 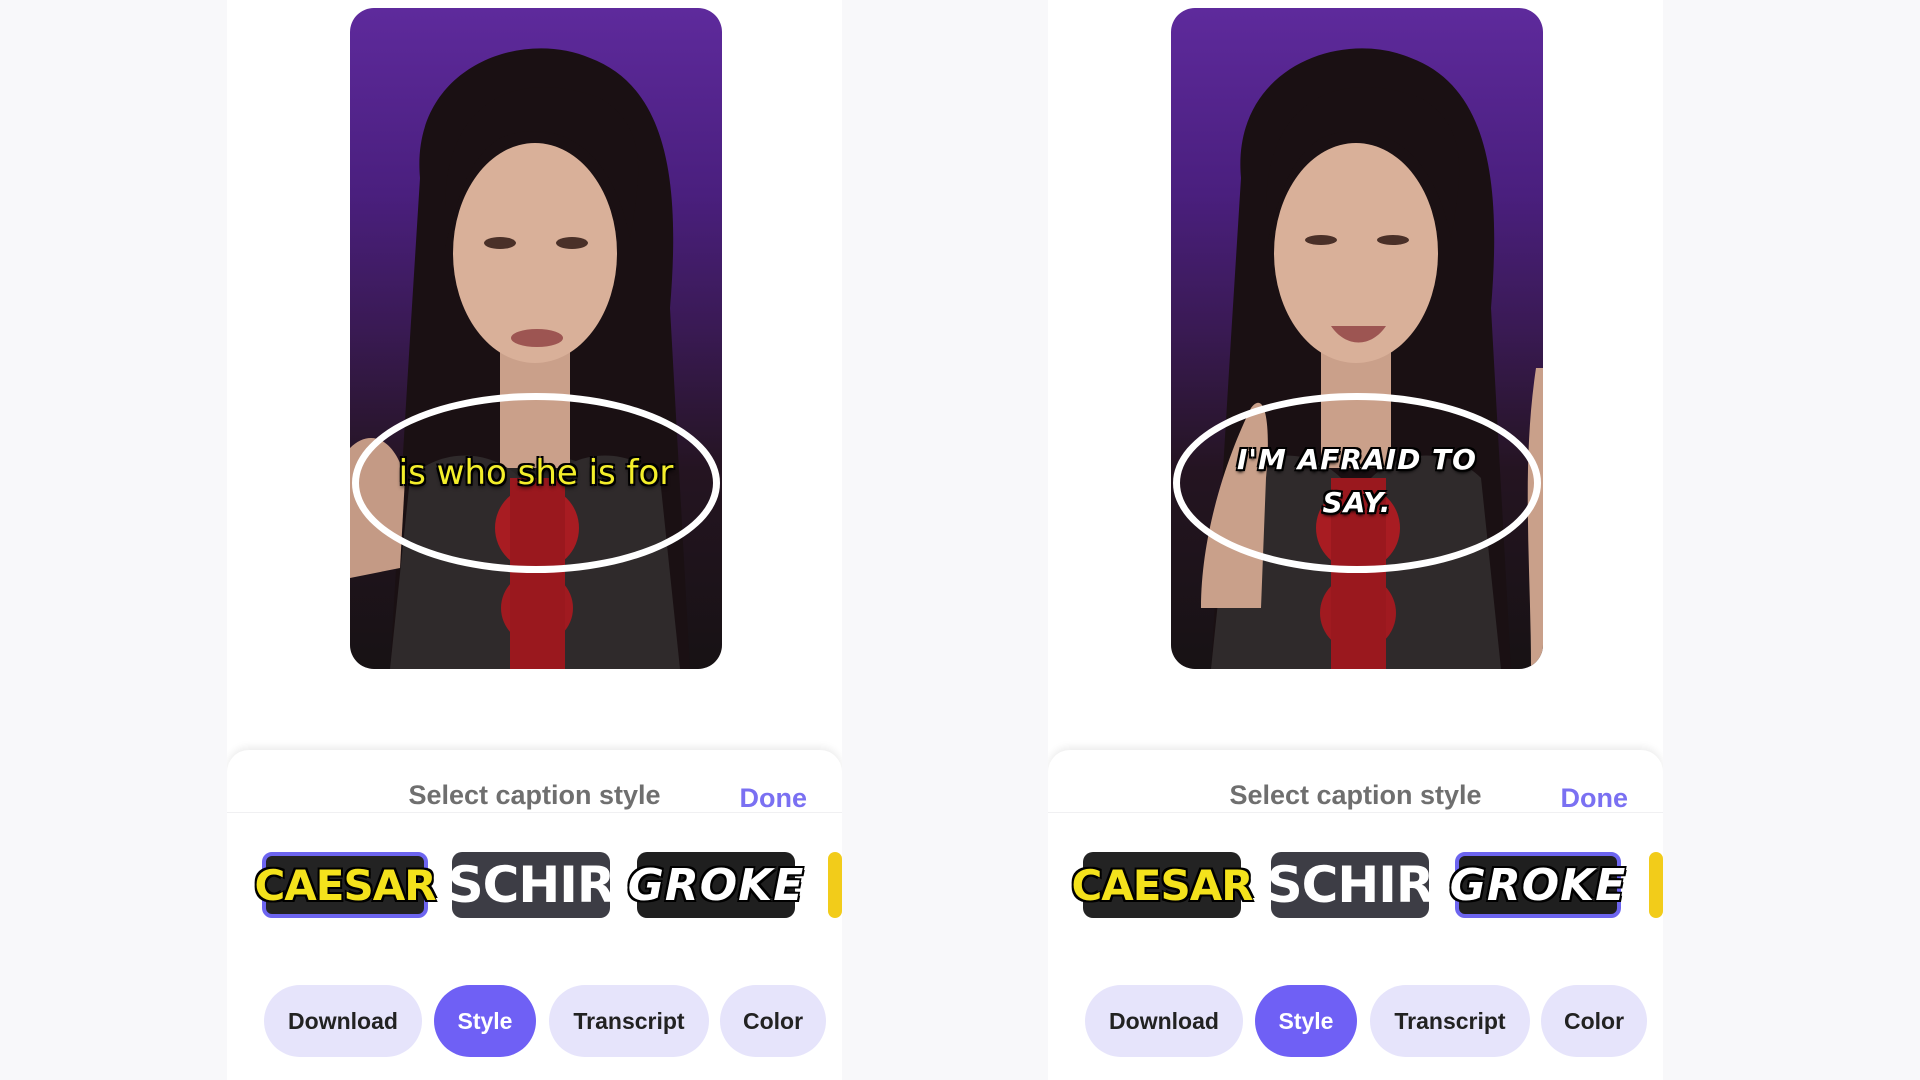 What do you see at coordinates (536, 338) in the screenshot?
I see `video-preview: is who she is for` at bounding box center [536, 338].